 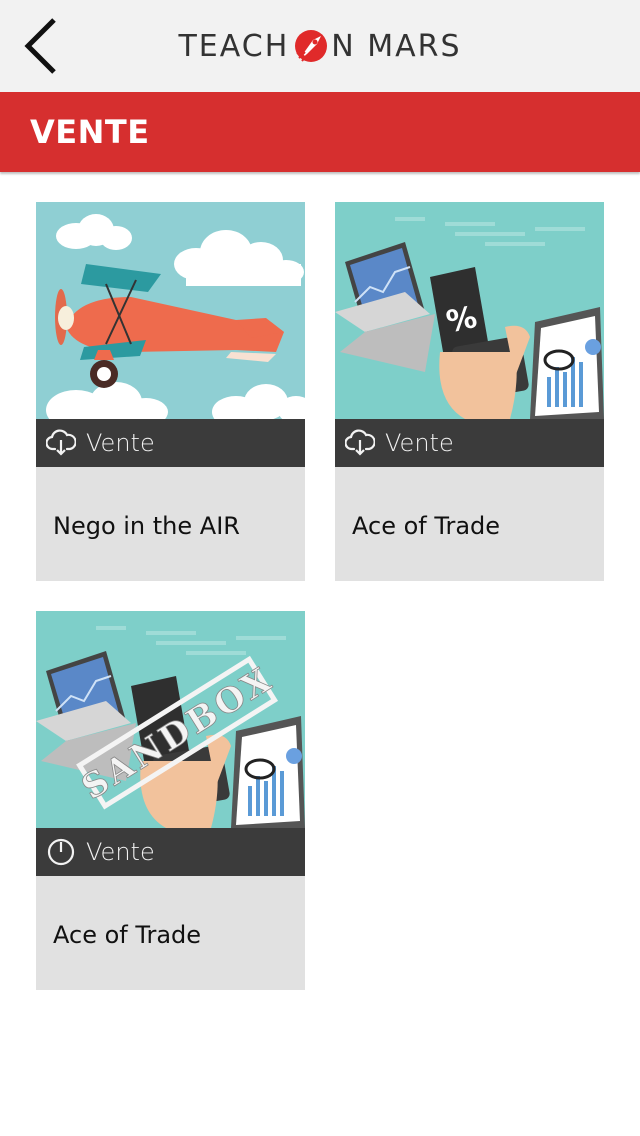 What do you see at coordinates (311, 46) in the screenshot?
I see `rocket-icon` at bounding box center [311, 46].